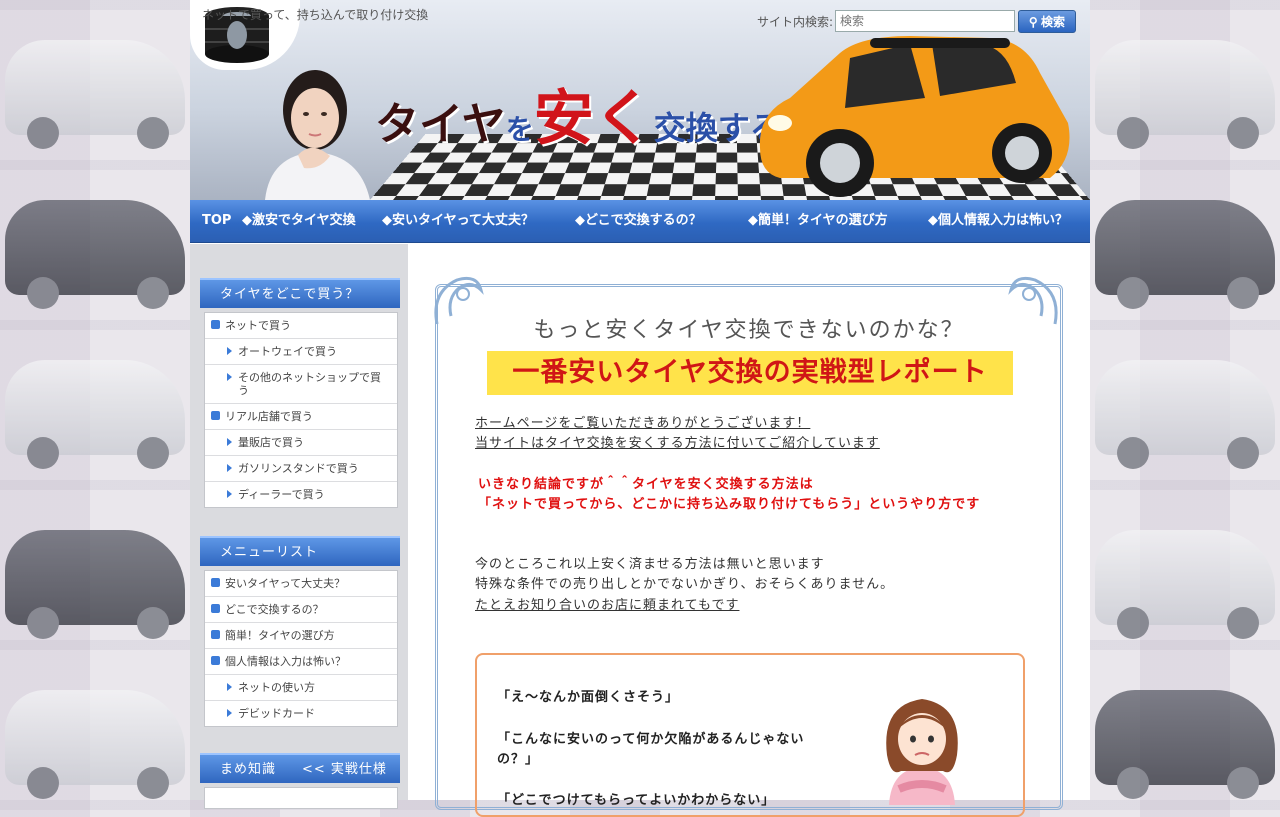 Image resolution: width=1280 pixels, height=817 pixels. Describe the element at coordinates (317, 135) in the screenshot. I see `thinking-woman-image` at that location.